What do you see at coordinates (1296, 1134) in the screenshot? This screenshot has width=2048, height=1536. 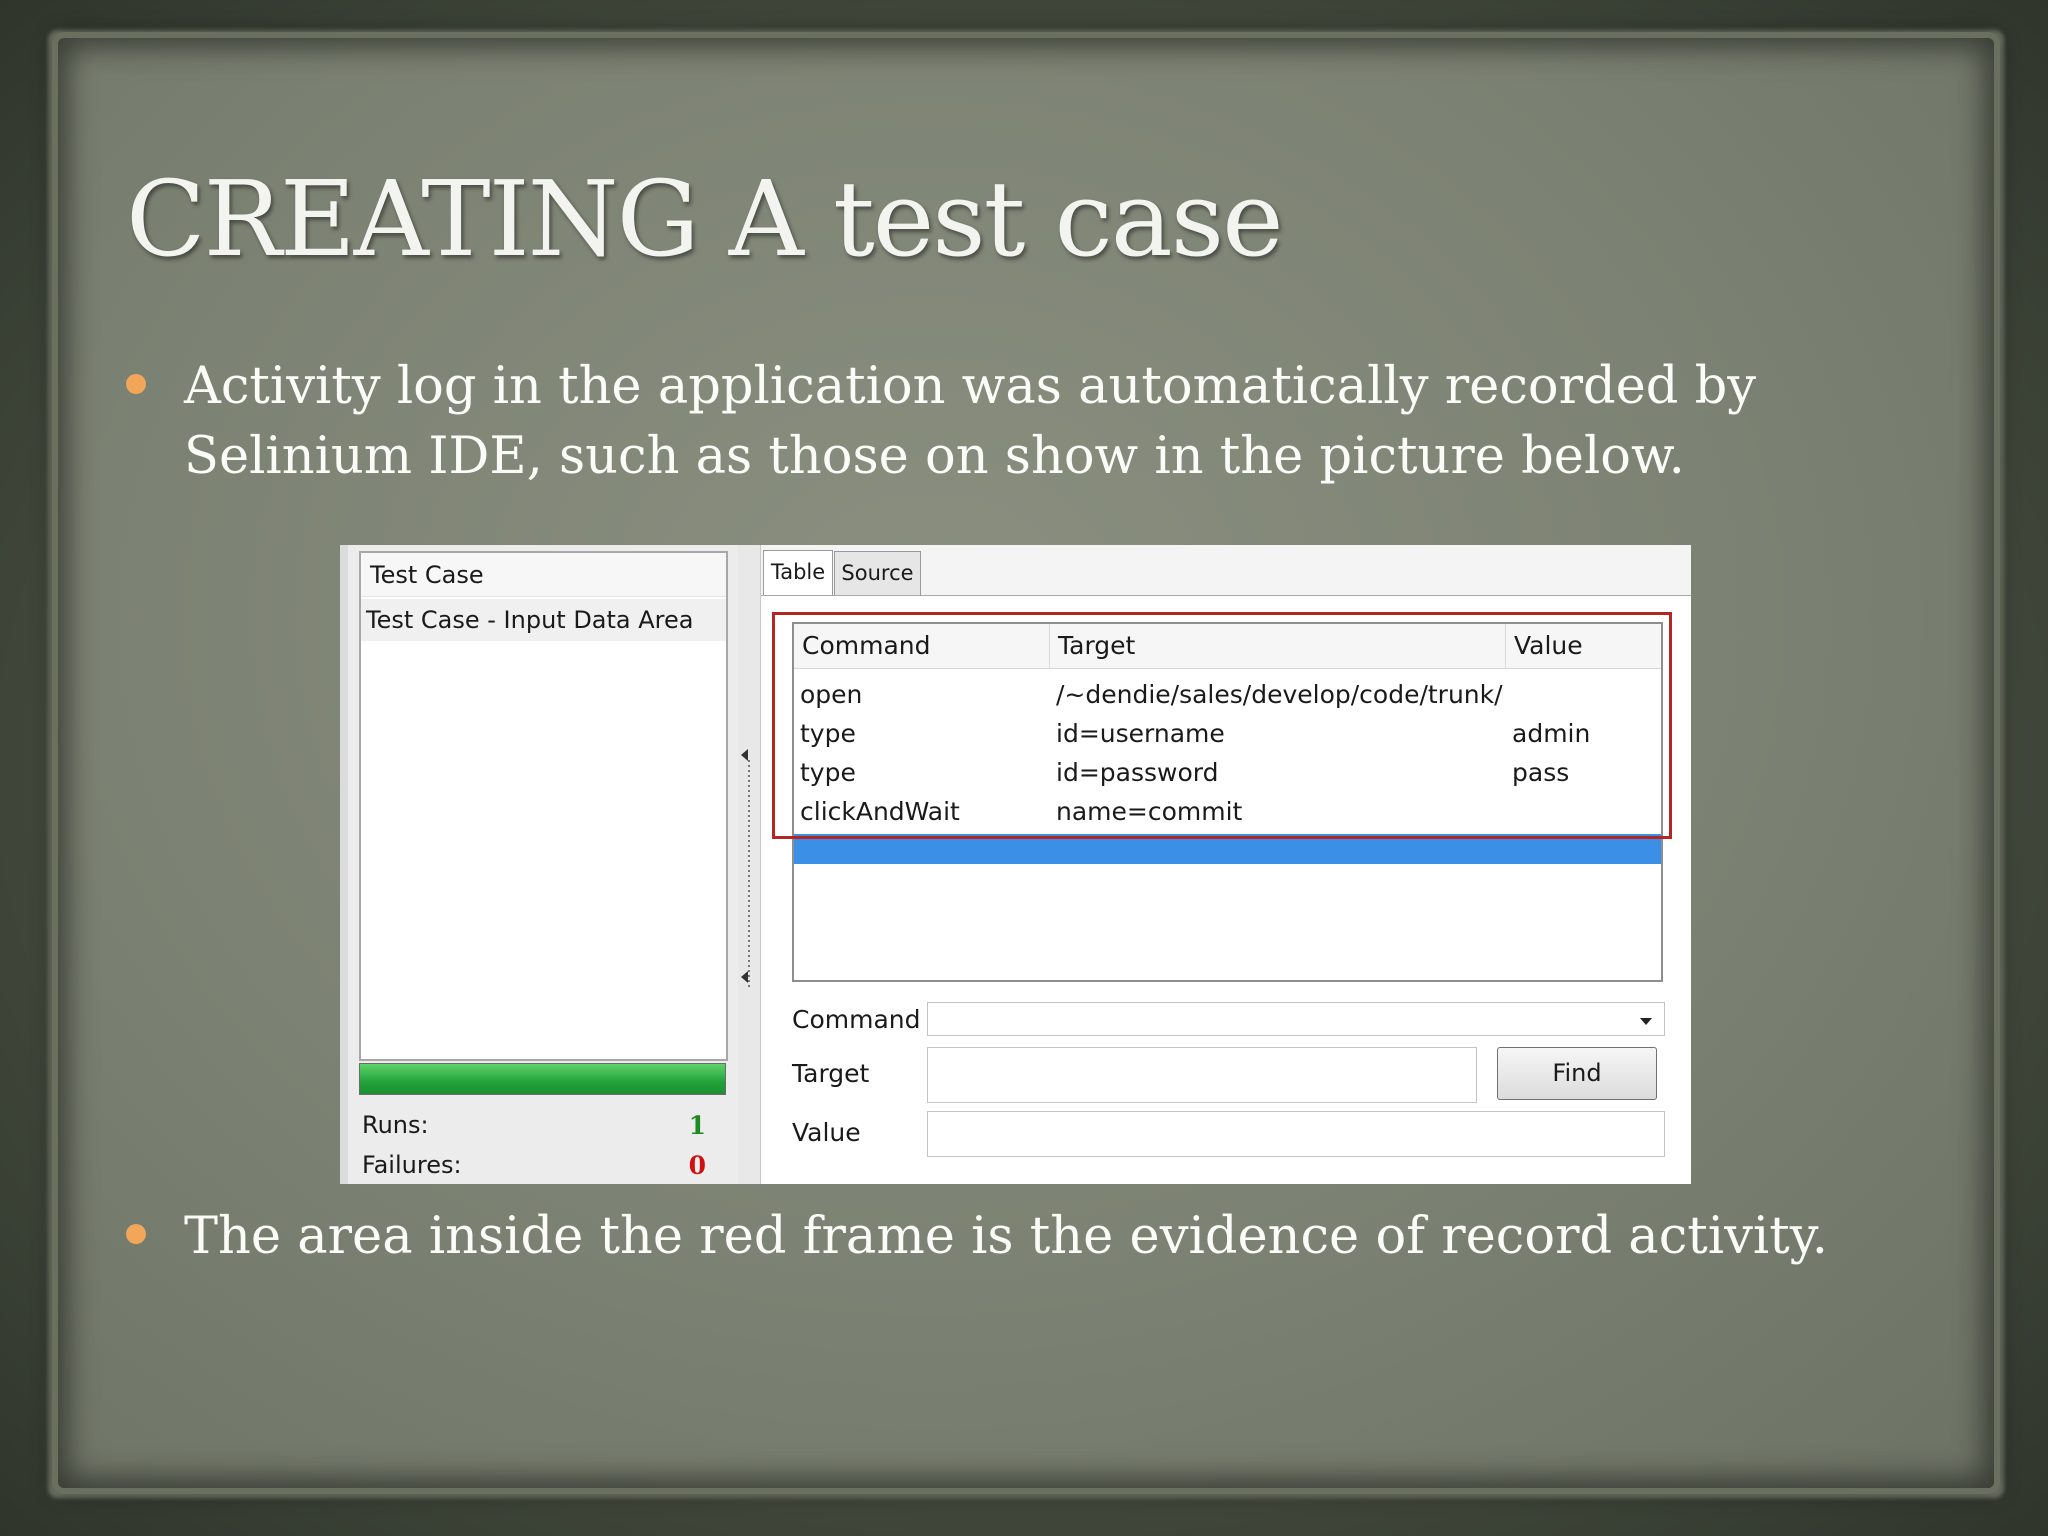 I see `value-input` at bounding box center [1296, 1134].